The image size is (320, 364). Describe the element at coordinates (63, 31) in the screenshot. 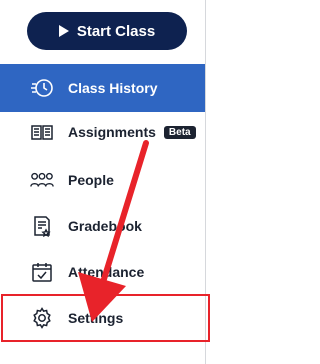

I see `play-icon` at that location.